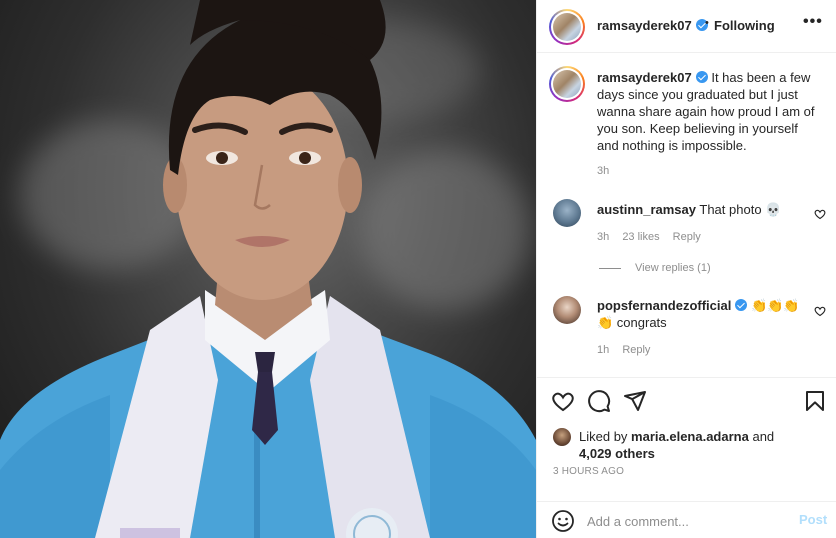 The width and height of the screenshot is (836, 538). I want to click on add-comment-input, so click(682, 521).